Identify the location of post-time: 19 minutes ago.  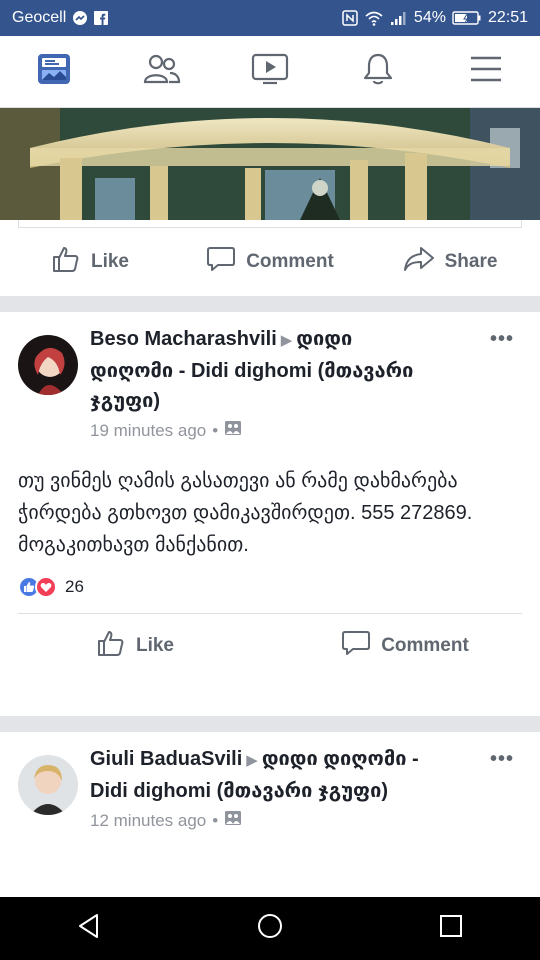
(148, 431).